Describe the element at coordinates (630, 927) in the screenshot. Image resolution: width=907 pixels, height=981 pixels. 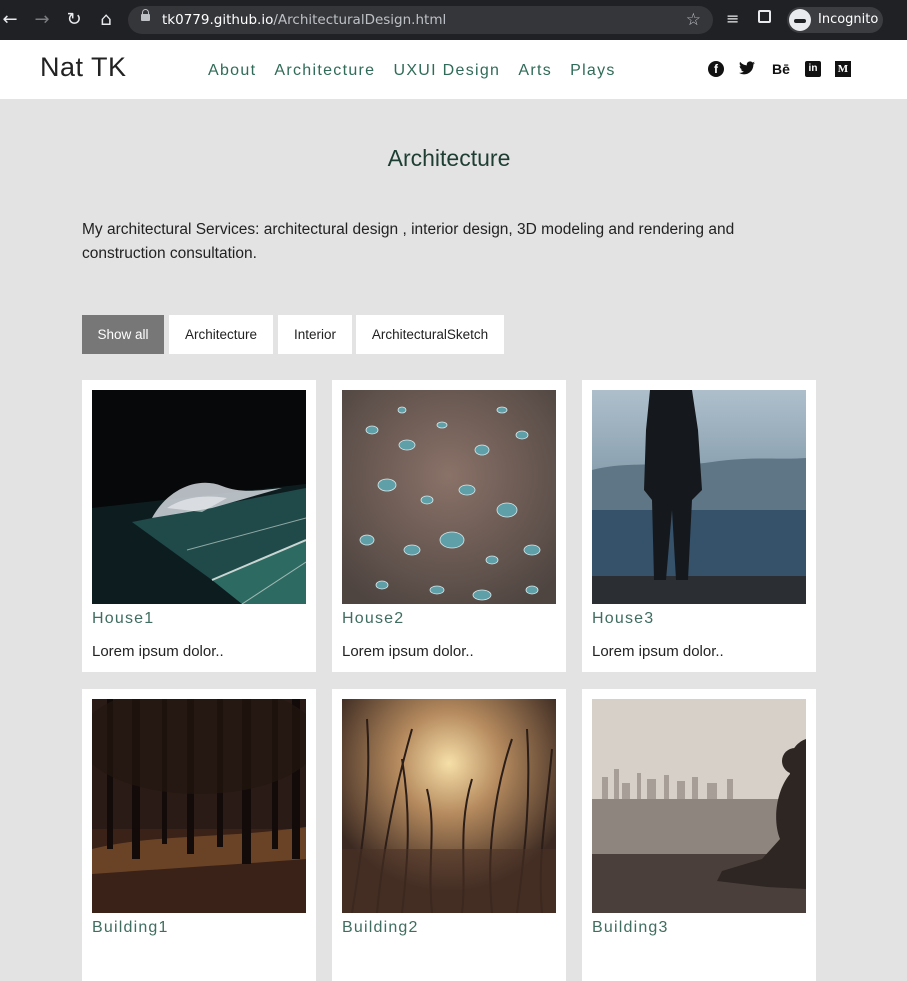
I see `card-title: Building3` at that location.